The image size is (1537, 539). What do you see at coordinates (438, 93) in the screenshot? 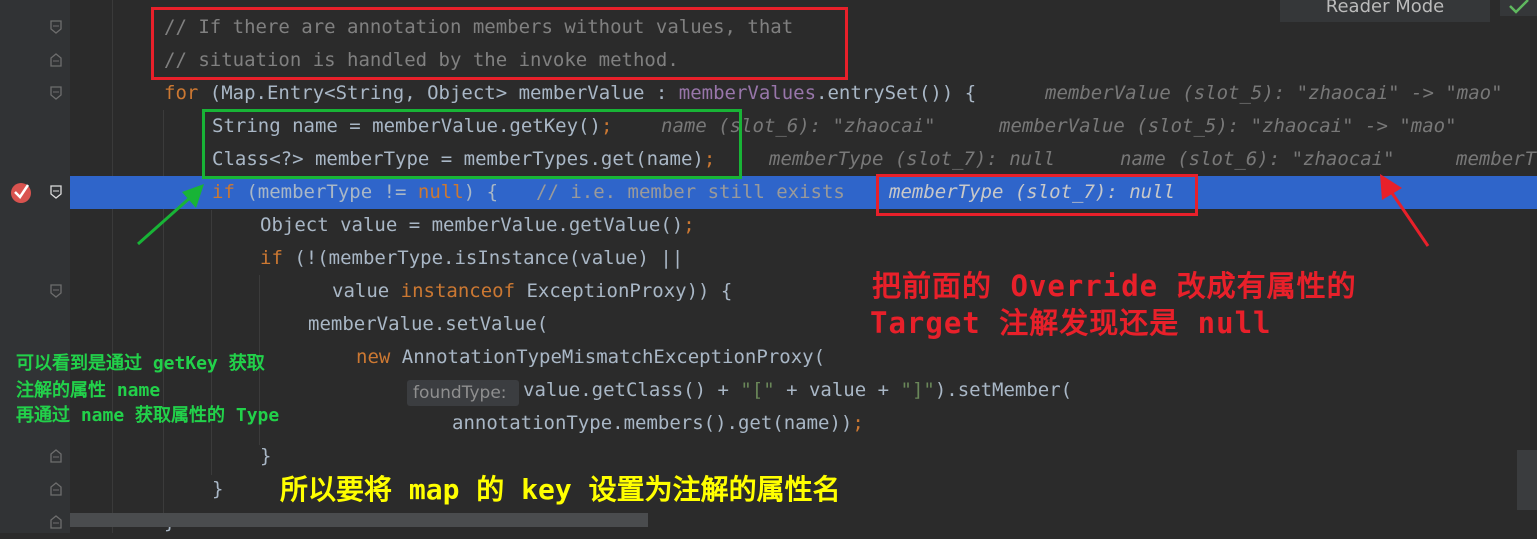
I see `code-fragment: (Map.Entry<String, Object> memberValue :` at bounding box center [438, 93].